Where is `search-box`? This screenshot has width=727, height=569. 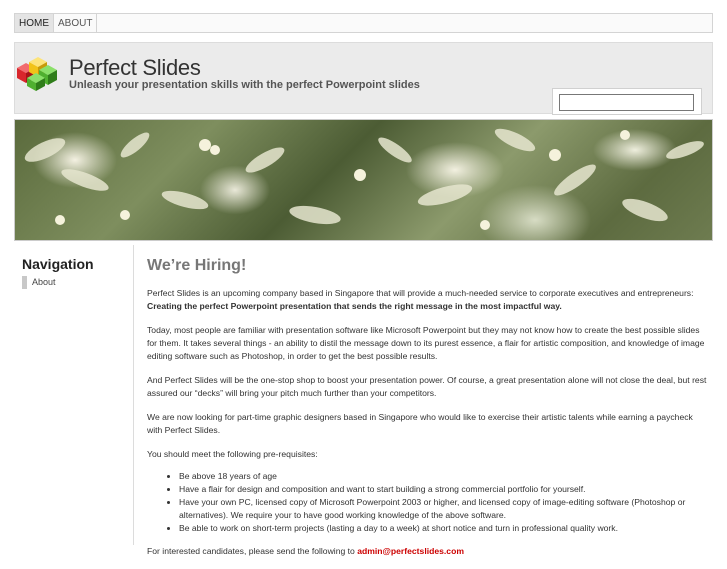 search-box is located at coordinates (627, 101).